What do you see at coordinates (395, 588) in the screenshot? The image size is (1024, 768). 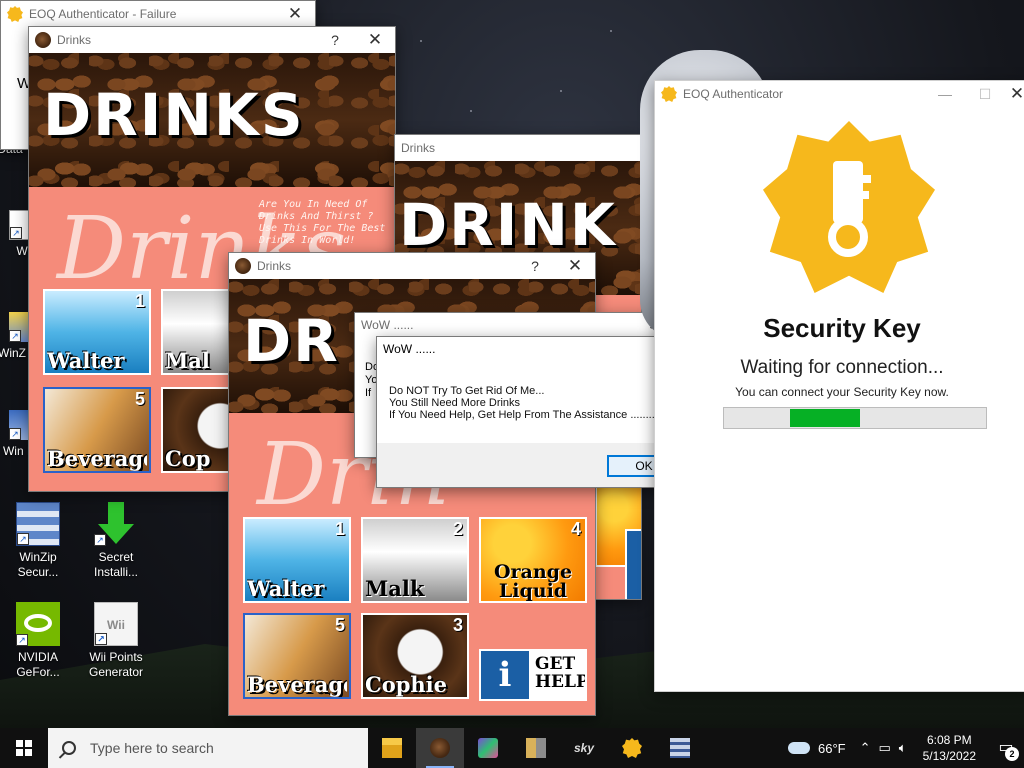 I see `tile-label: Malk` at bounding box center [395, 588].